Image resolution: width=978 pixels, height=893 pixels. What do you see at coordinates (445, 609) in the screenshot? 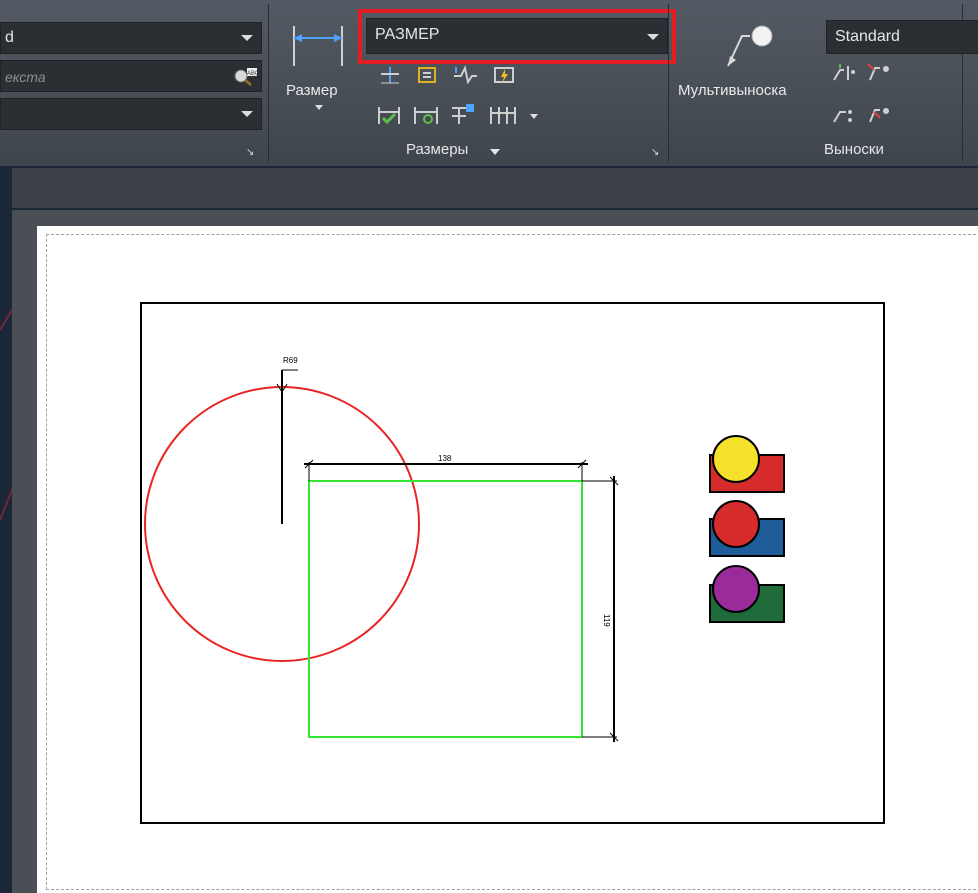
I see `drawn-rectangle` at bounding box center [445, 609].